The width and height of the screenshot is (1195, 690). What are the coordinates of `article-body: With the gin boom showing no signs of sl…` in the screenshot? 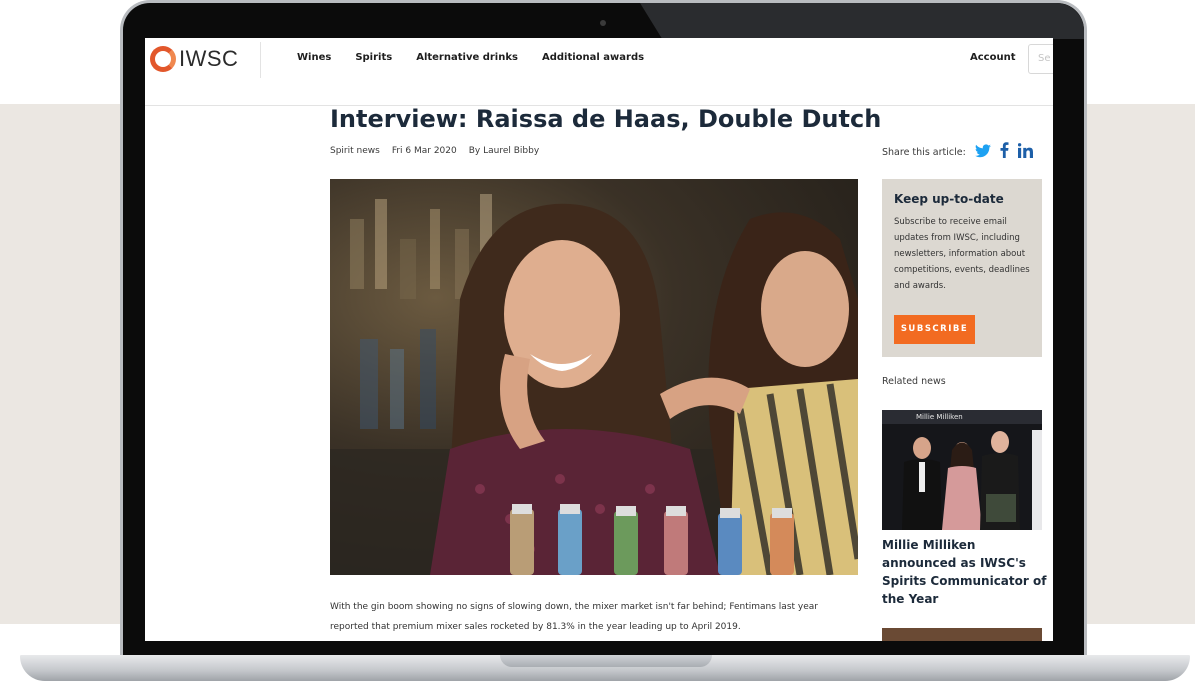 It's located at (590, 617).